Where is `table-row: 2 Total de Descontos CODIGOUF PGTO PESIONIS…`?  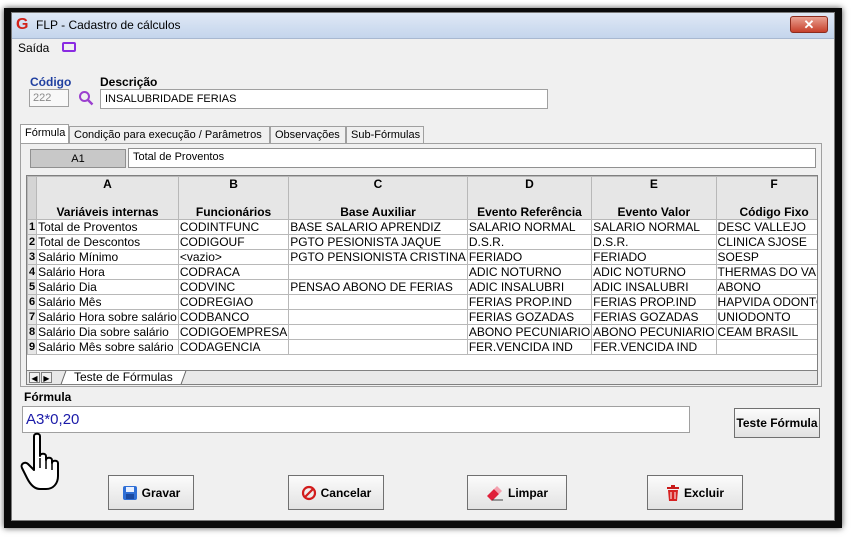
table-row: 2 Total de Descontos CODIGOUF PGTO PESIONIS… is located at coordinates (422, 242).